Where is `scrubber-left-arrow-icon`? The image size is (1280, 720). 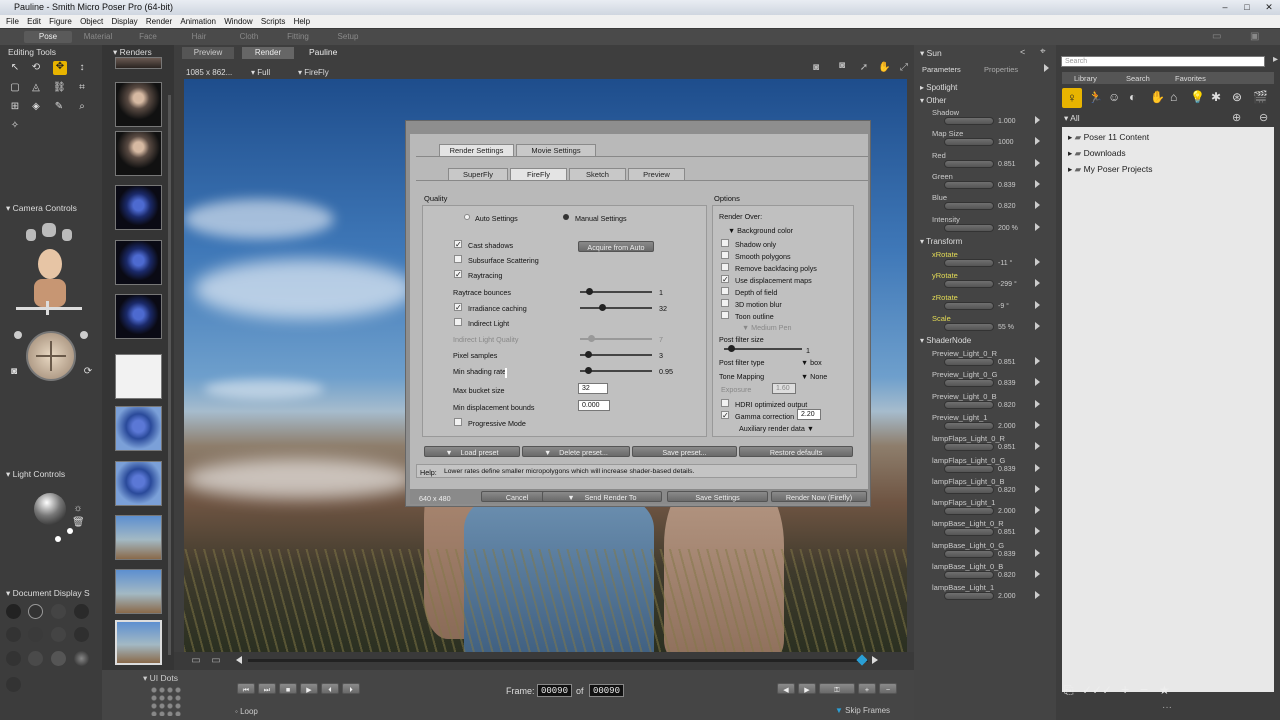
scrubber-left-arrow-icon is located at coordinates (239, 660).